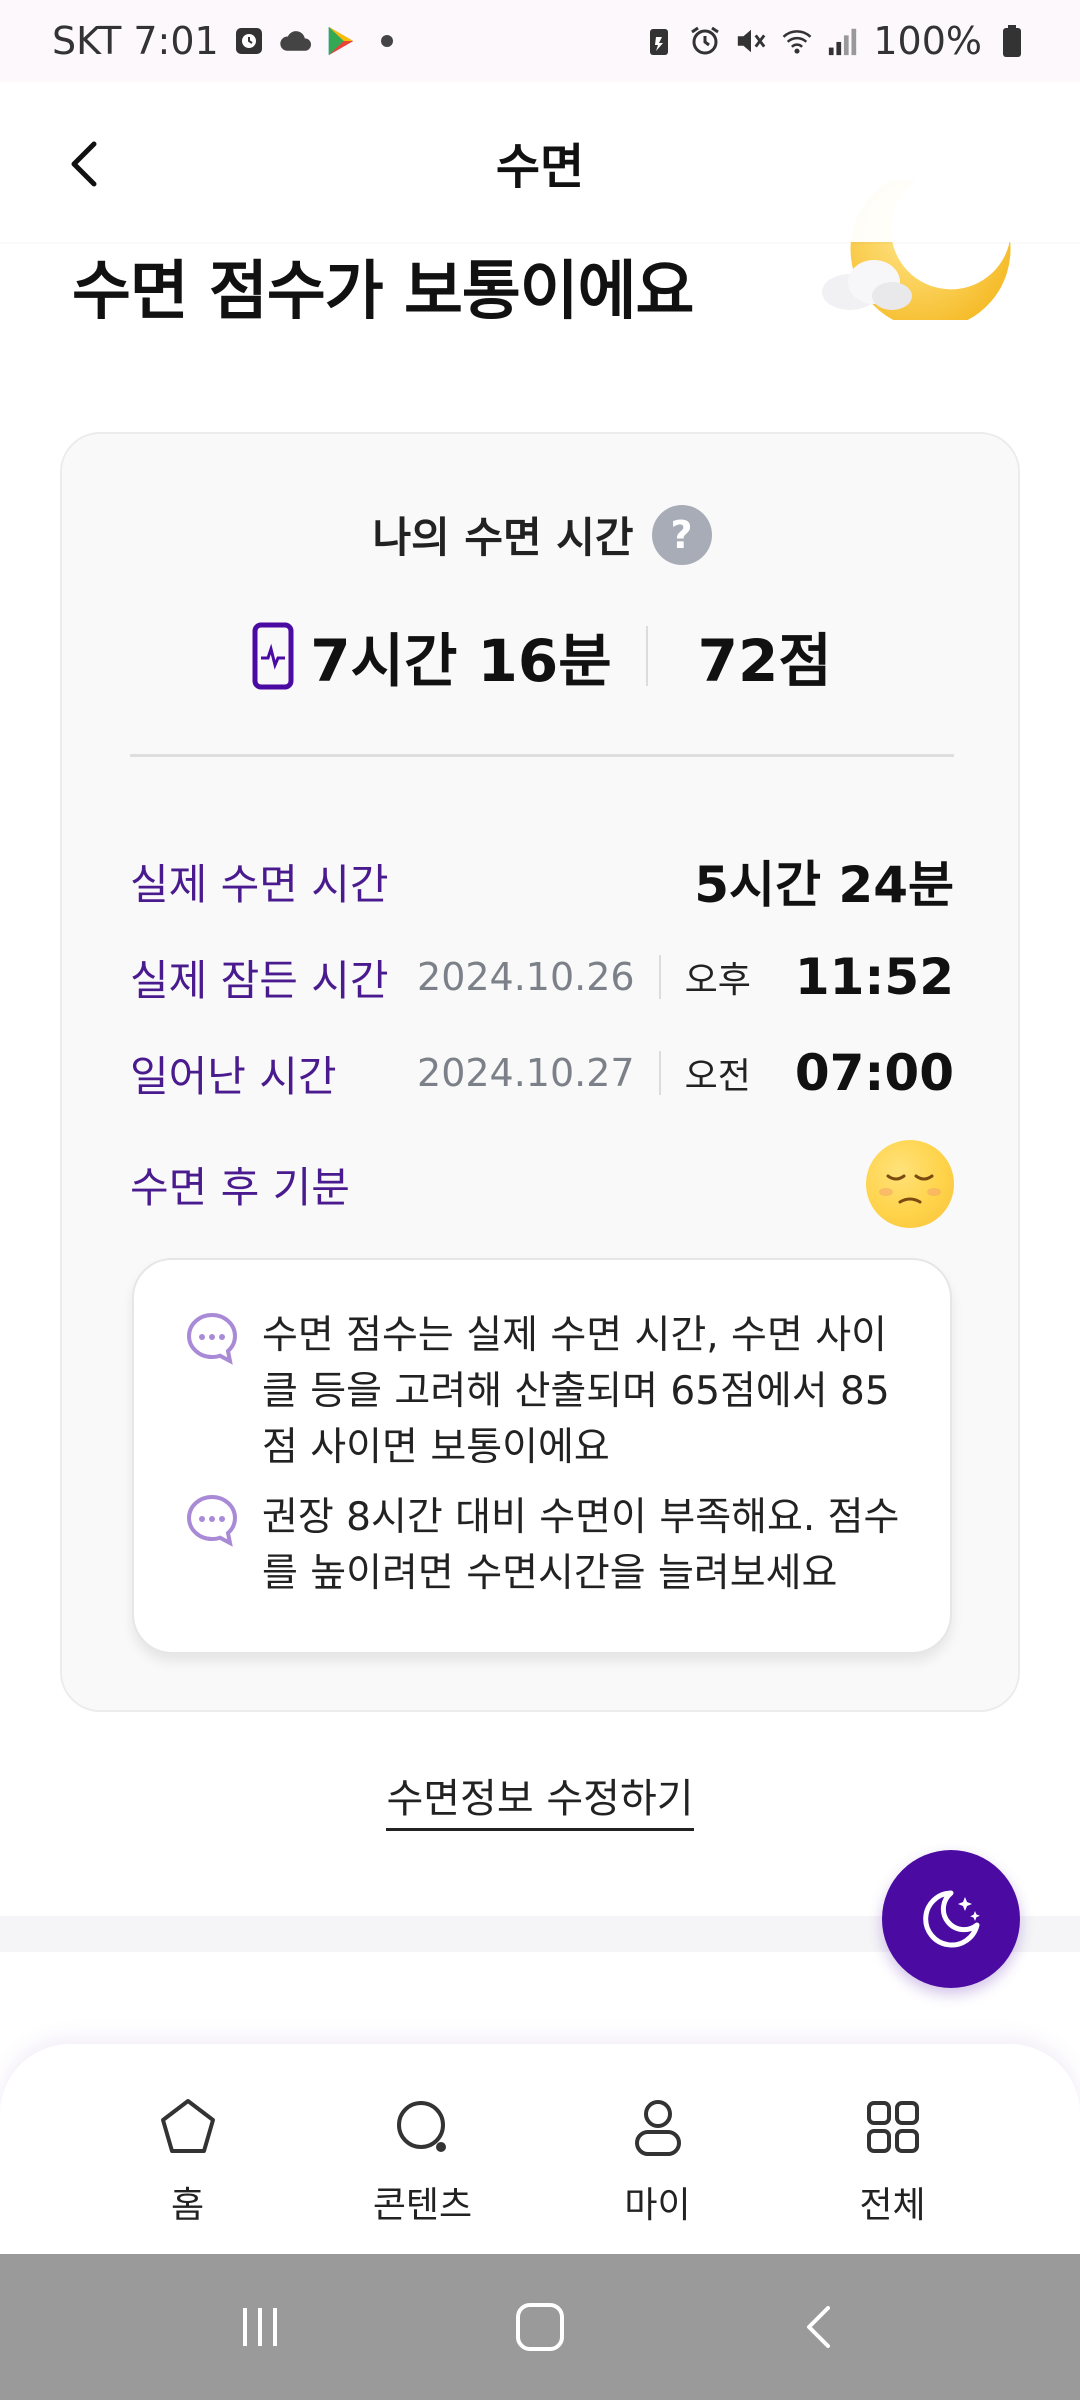  Describe the element at coordinates (295, 41) in the screenshot. I see `cloud-icon` at that location.